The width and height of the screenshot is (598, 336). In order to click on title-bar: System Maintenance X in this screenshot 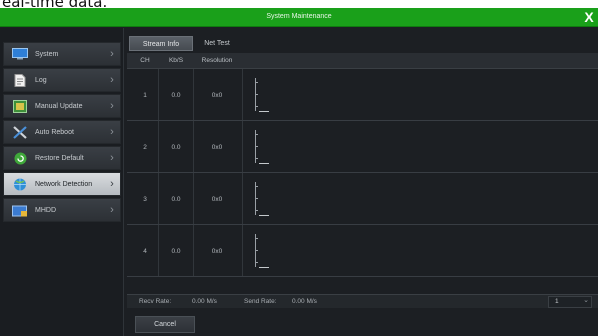, I will do `click(299, 17)`.